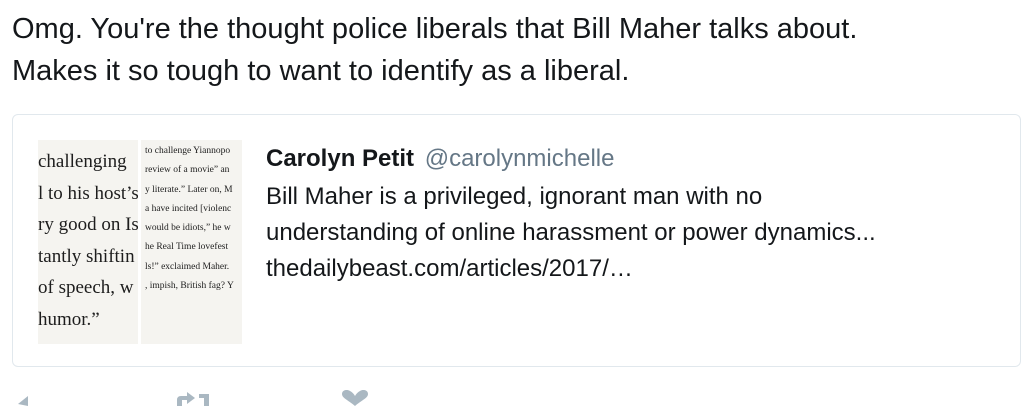  Describe the element at coordinates (88, 224) in the screenshot. I see `thumbnail-text-line: ry good on Is` at that location.